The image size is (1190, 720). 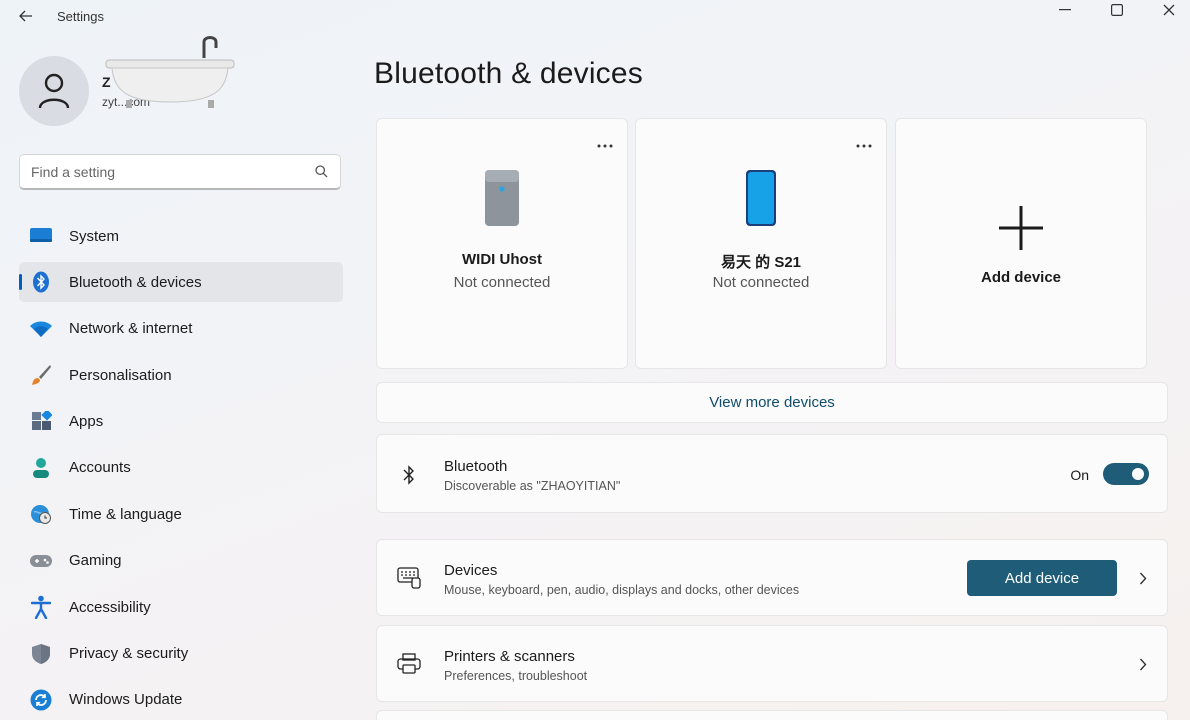 I want to click on close-icon, so click(x=1169, y=10).